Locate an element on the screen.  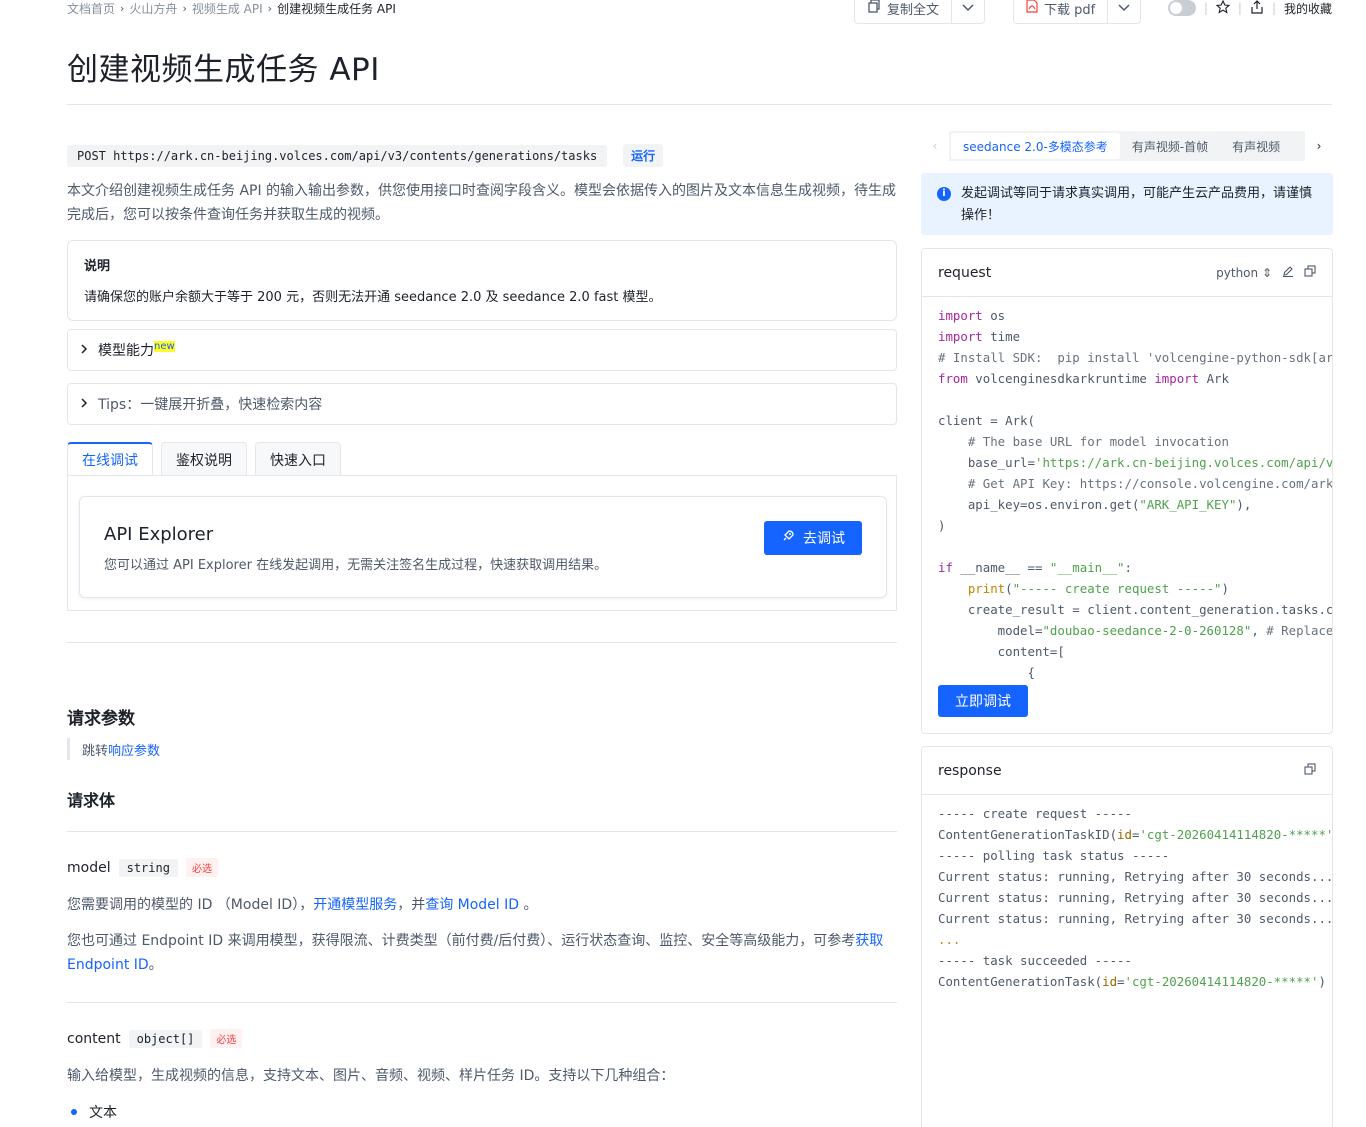
tab-quick-entry: 快速入口 is located at coordinates (298, 459).